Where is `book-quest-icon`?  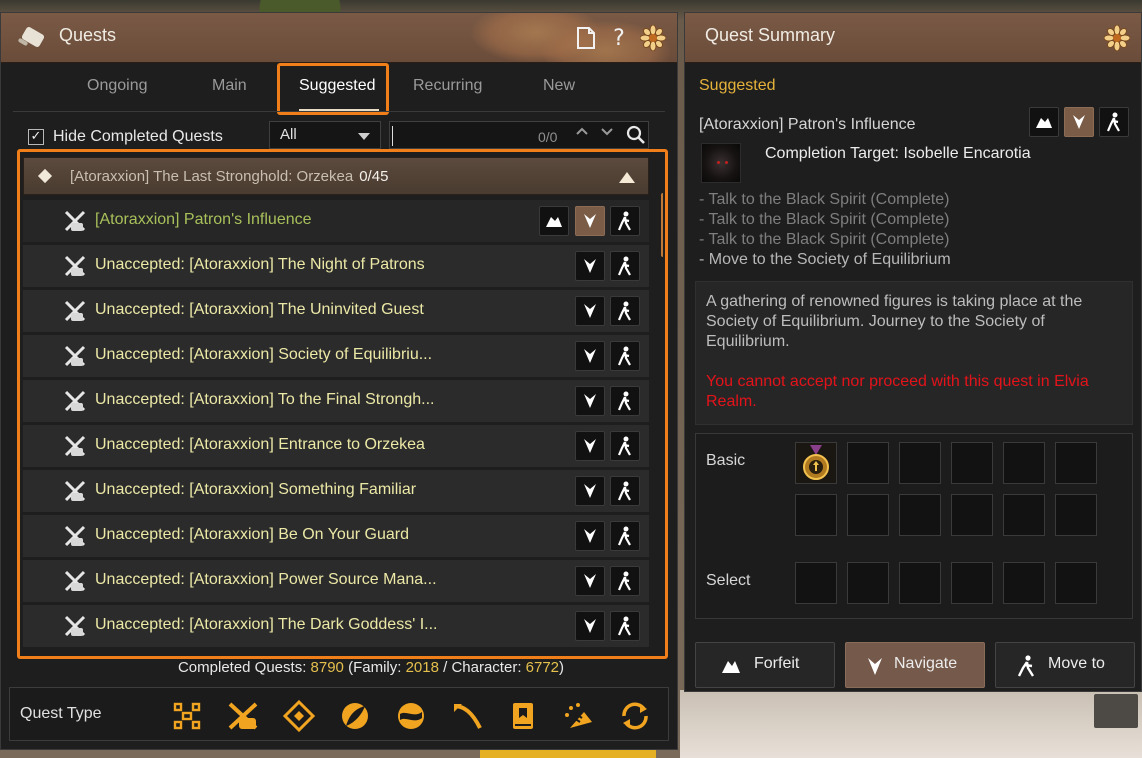
book-quest-icon is located at coordinates (523, 716).